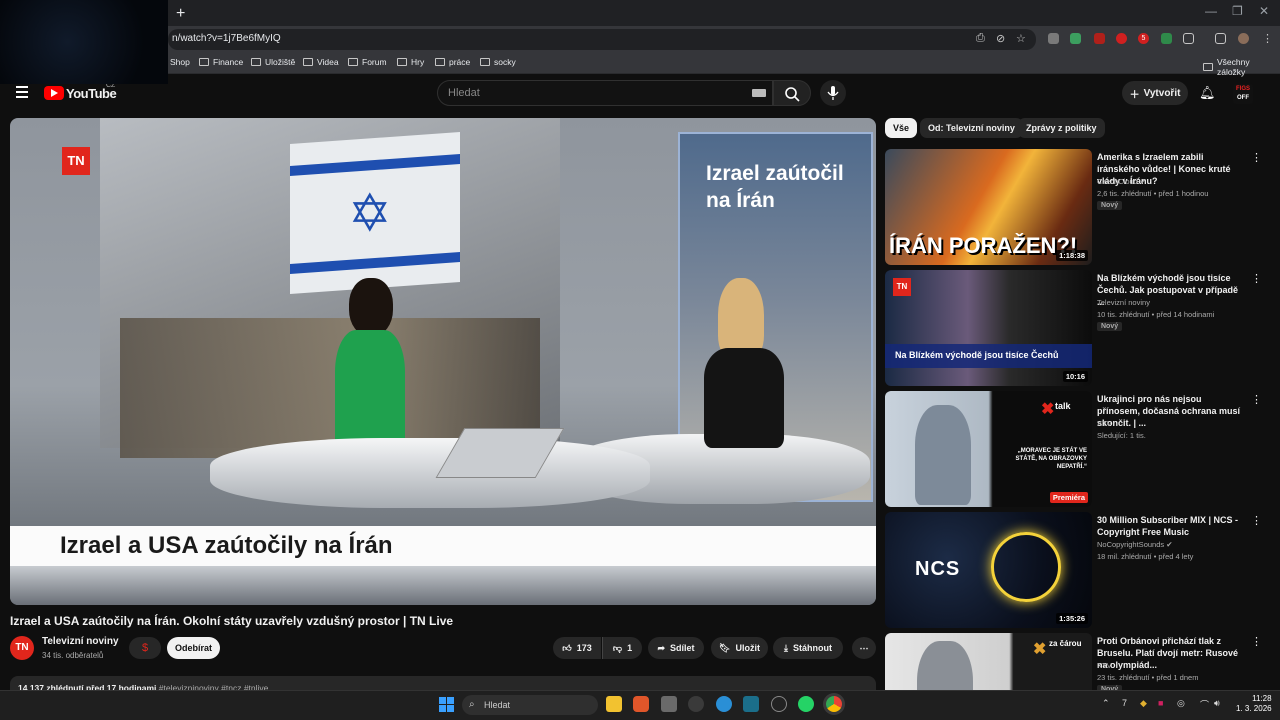  Describe the element at coordinates (1143, 703) in the screenshot. I see `tray-item-icon: ◆` at that location.